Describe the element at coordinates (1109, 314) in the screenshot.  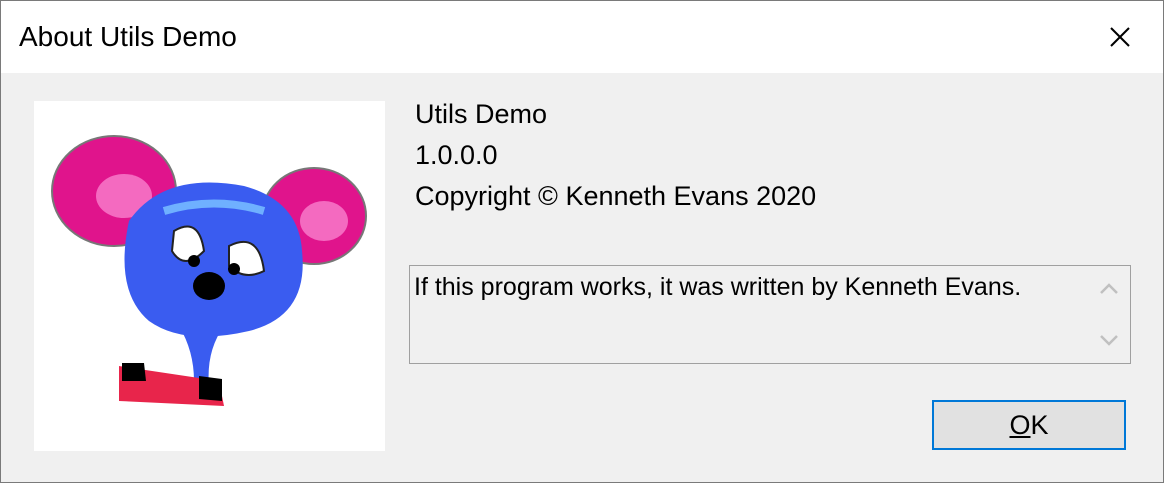
I see `vertical-scrollbar` at that location.